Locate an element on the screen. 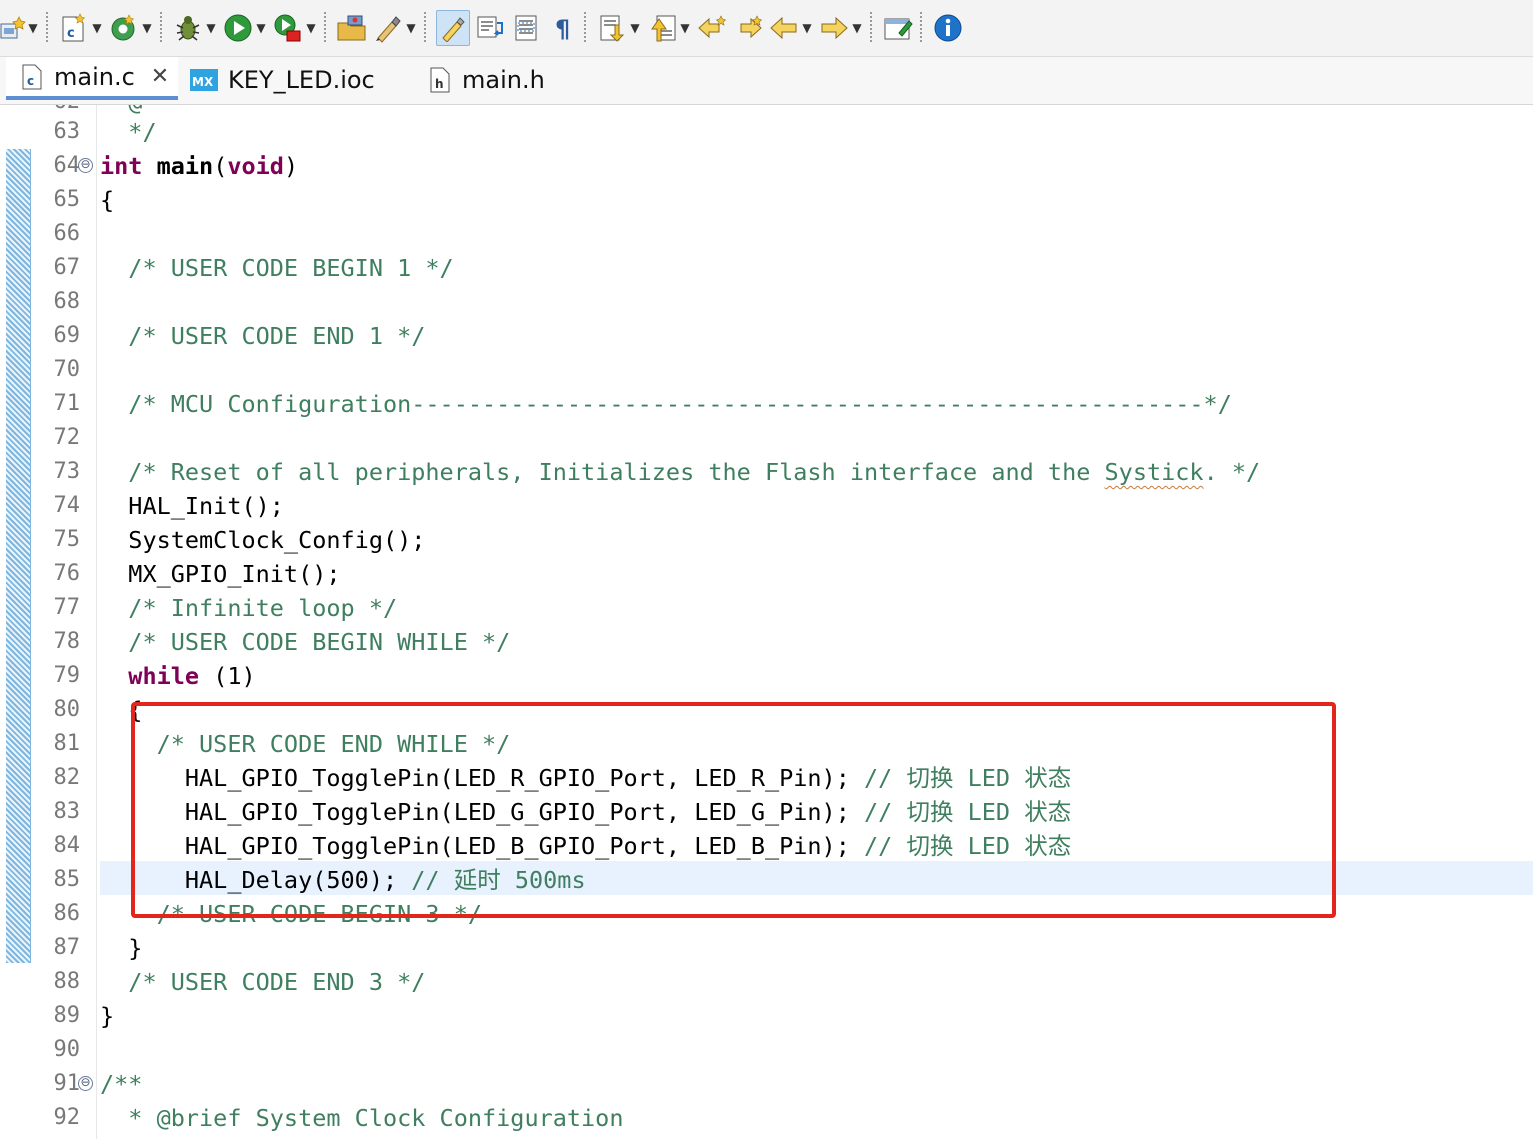  spelling-warning: Systick is located at coordinates (1154, 472).